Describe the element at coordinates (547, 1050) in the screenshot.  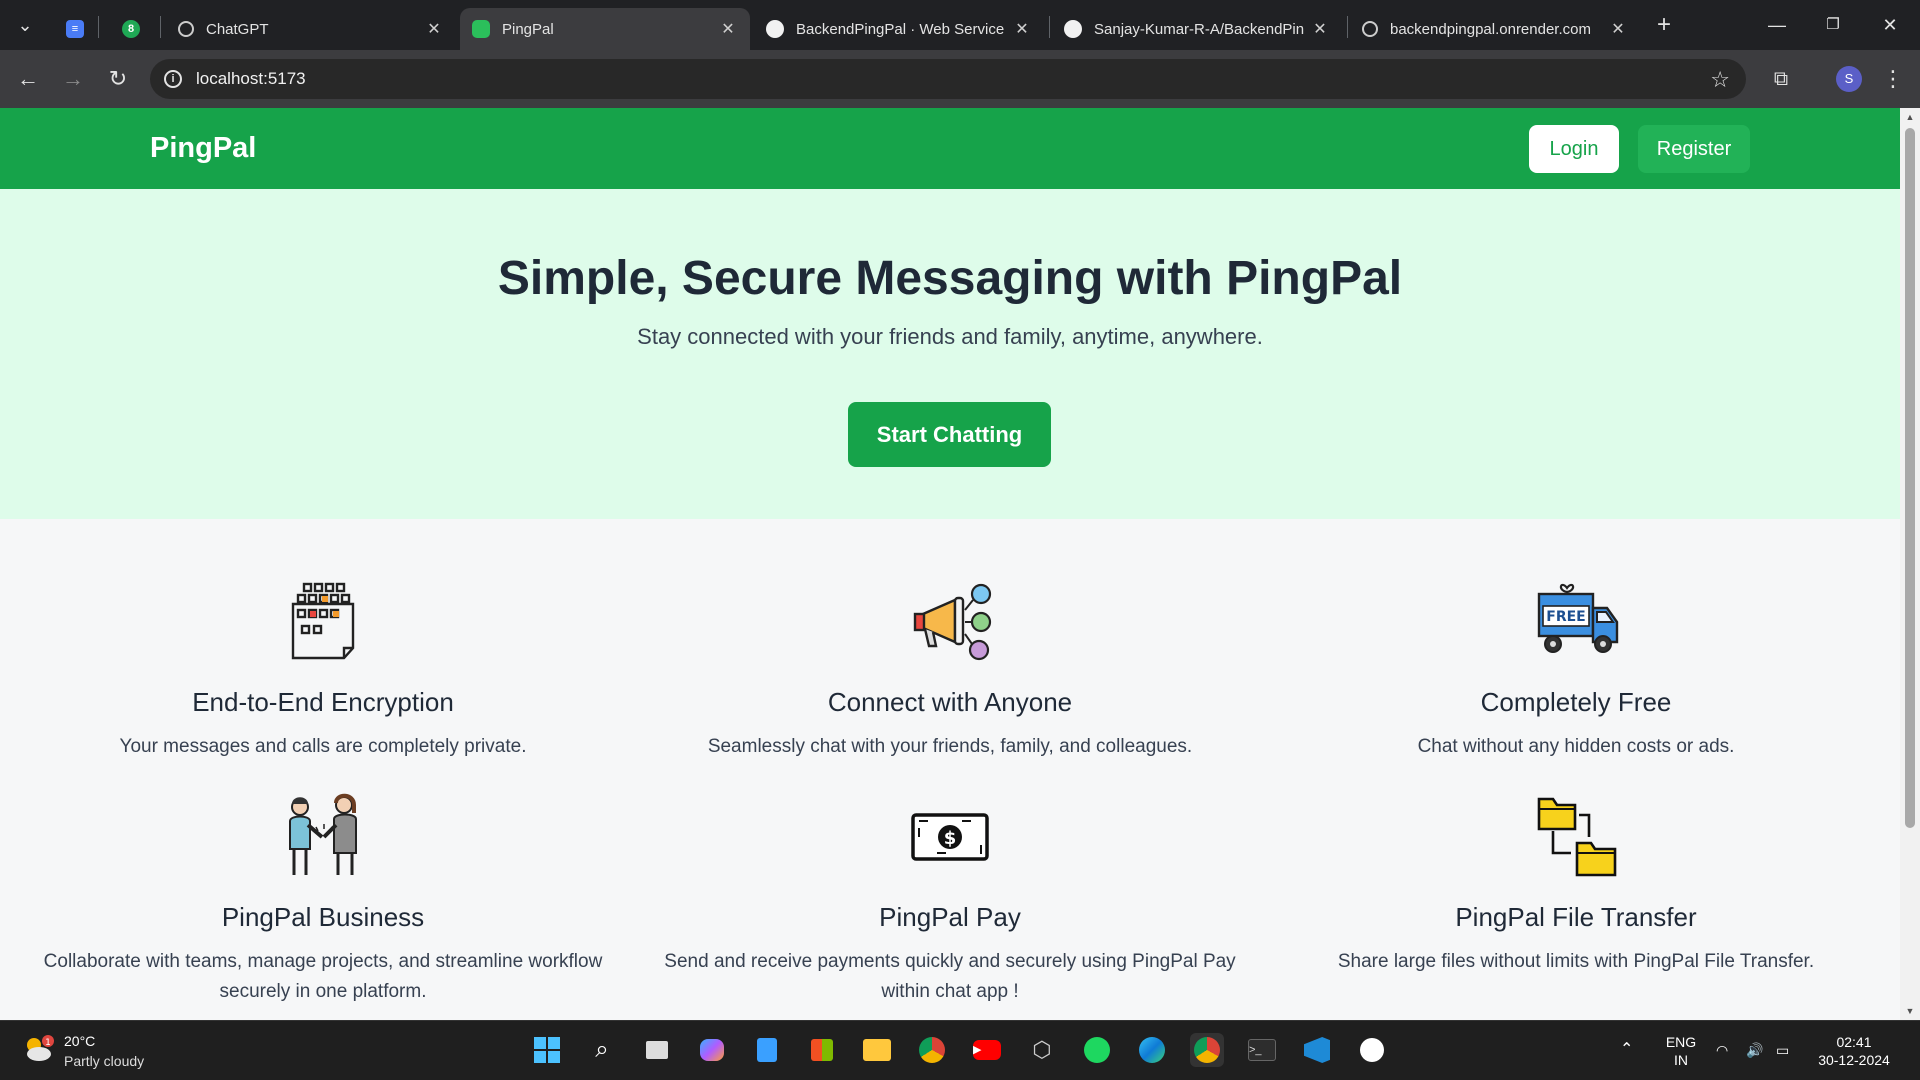
I see `windows-start-icon` at that location.